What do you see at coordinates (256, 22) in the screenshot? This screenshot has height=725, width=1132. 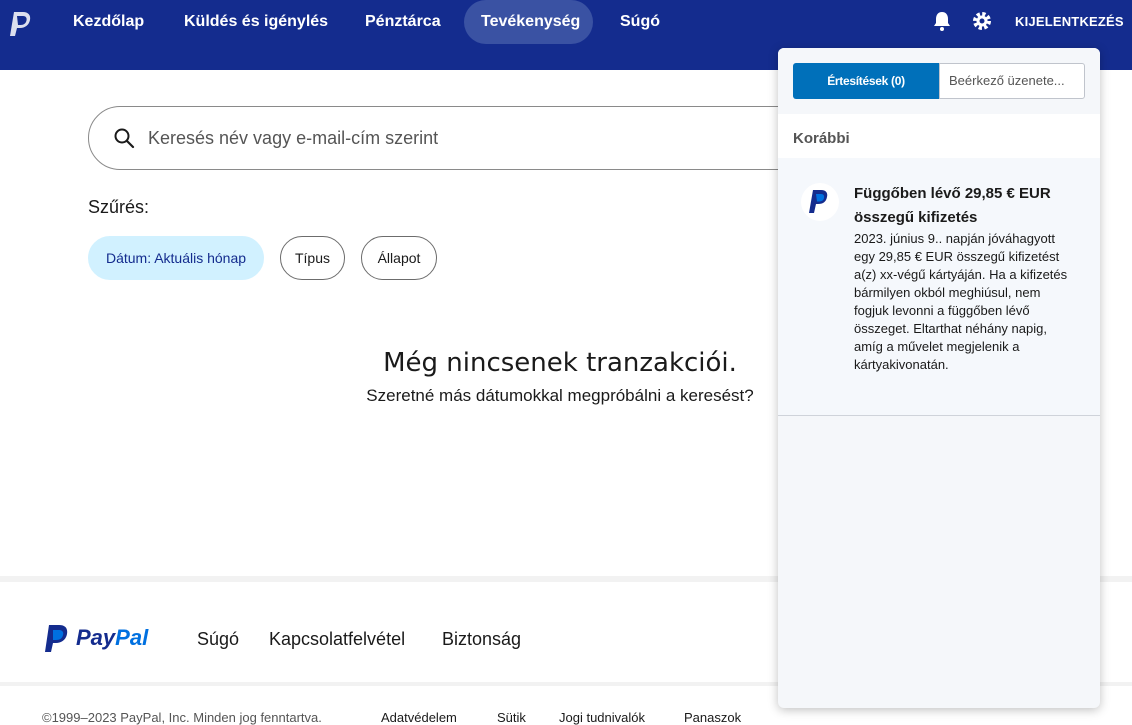 I see `nav-send-request: Küldés és igénylés` at bounding box center [256, 22].